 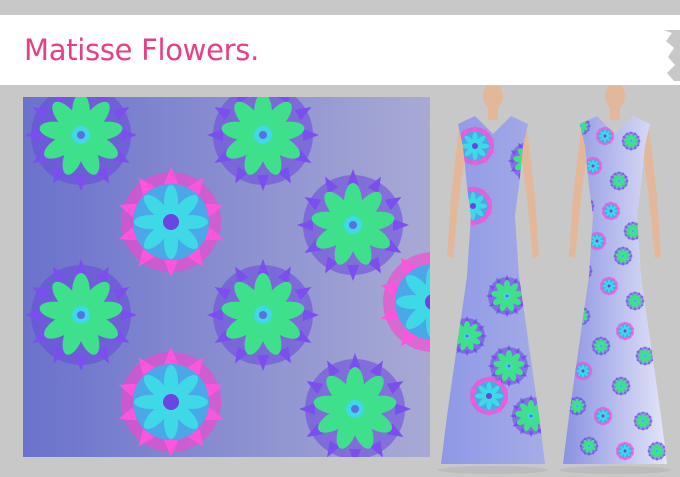 I want to click on page-title: Matisse Flowers., so click(x=141, y=50).